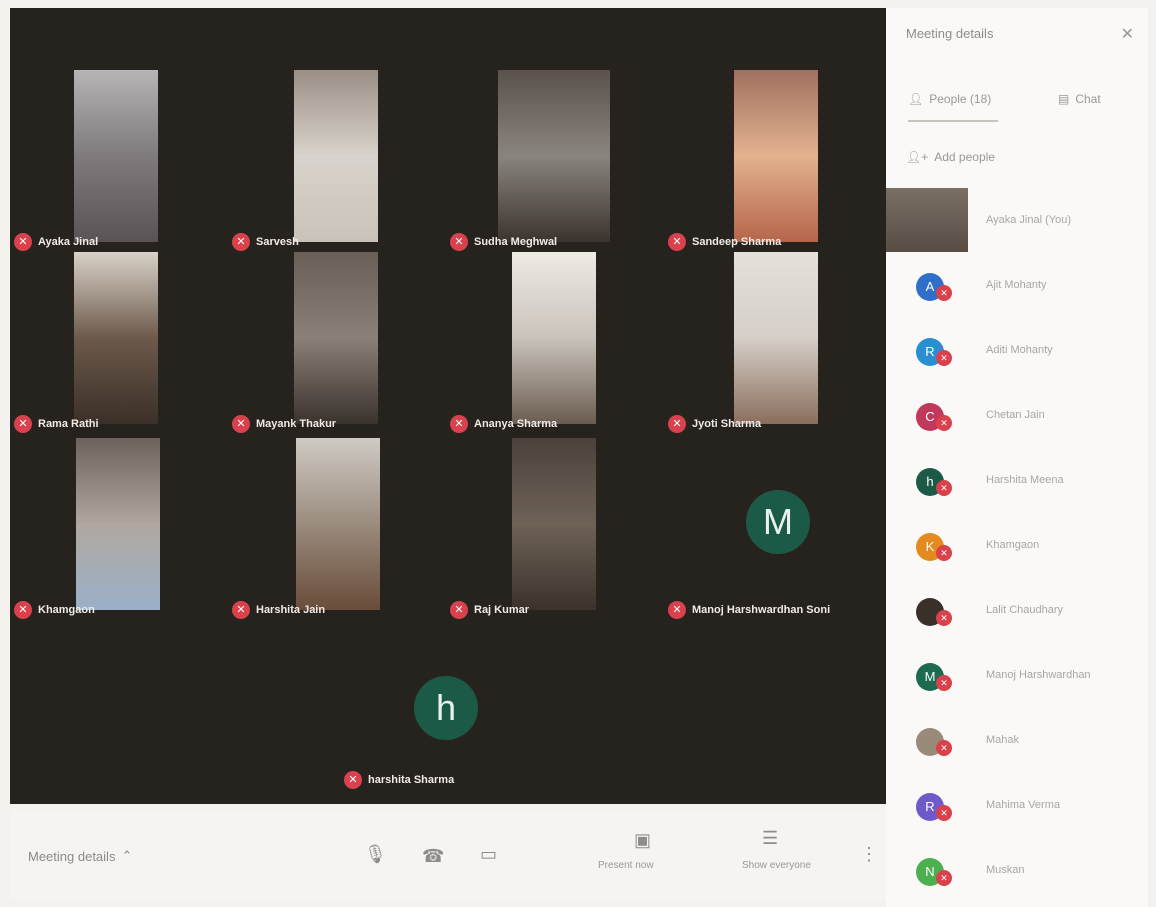  I want to click on participant-name: Rama Rathi, so click(68, 424).